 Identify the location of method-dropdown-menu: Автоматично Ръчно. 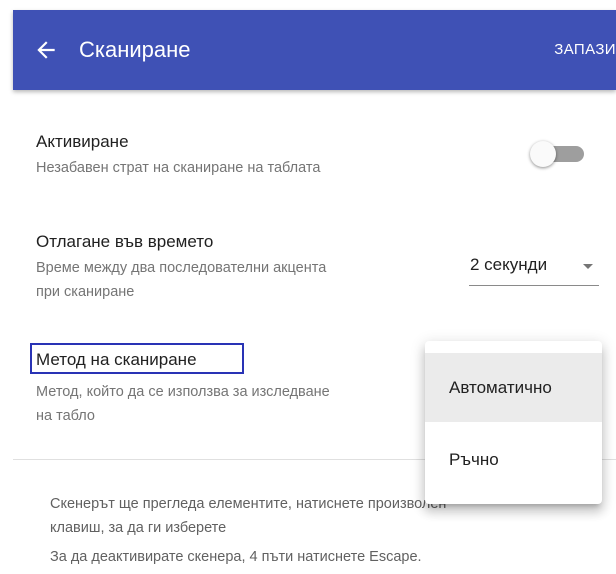
(513, 422).